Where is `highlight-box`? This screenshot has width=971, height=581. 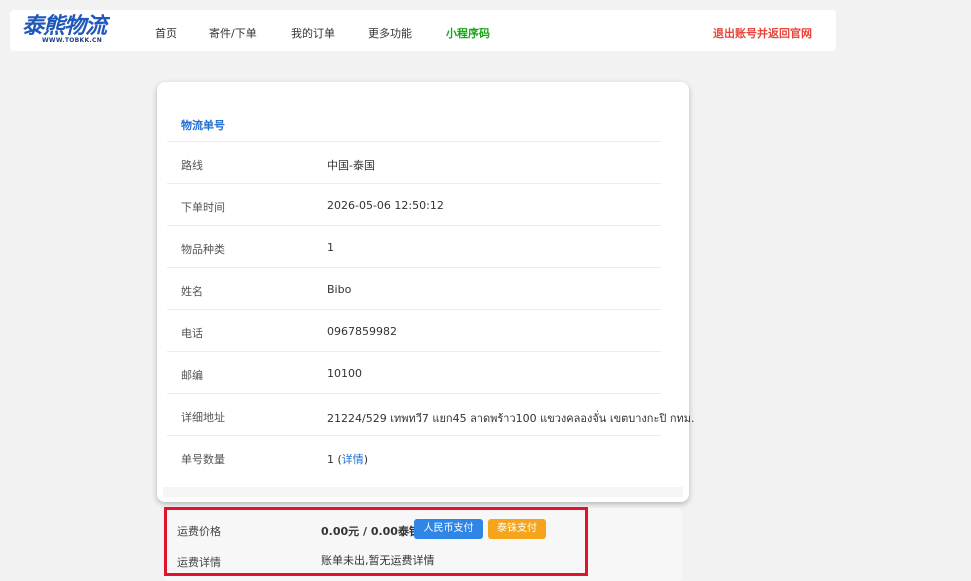
highlight-box is located at coordinates (376, 541).